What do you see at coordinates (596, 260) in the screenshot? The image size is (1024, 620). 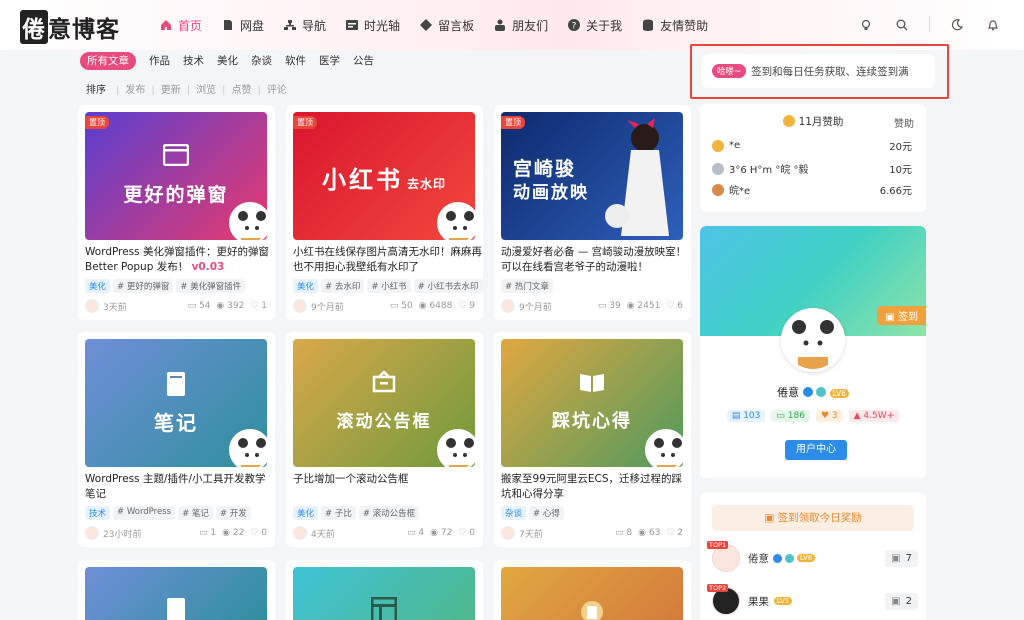 I see `post-title: 动漫爱好者必备 — 宫崎骏动漫放映室！可以在线看宫老爷子的动漫啦！` at bounding box center [596, 260].